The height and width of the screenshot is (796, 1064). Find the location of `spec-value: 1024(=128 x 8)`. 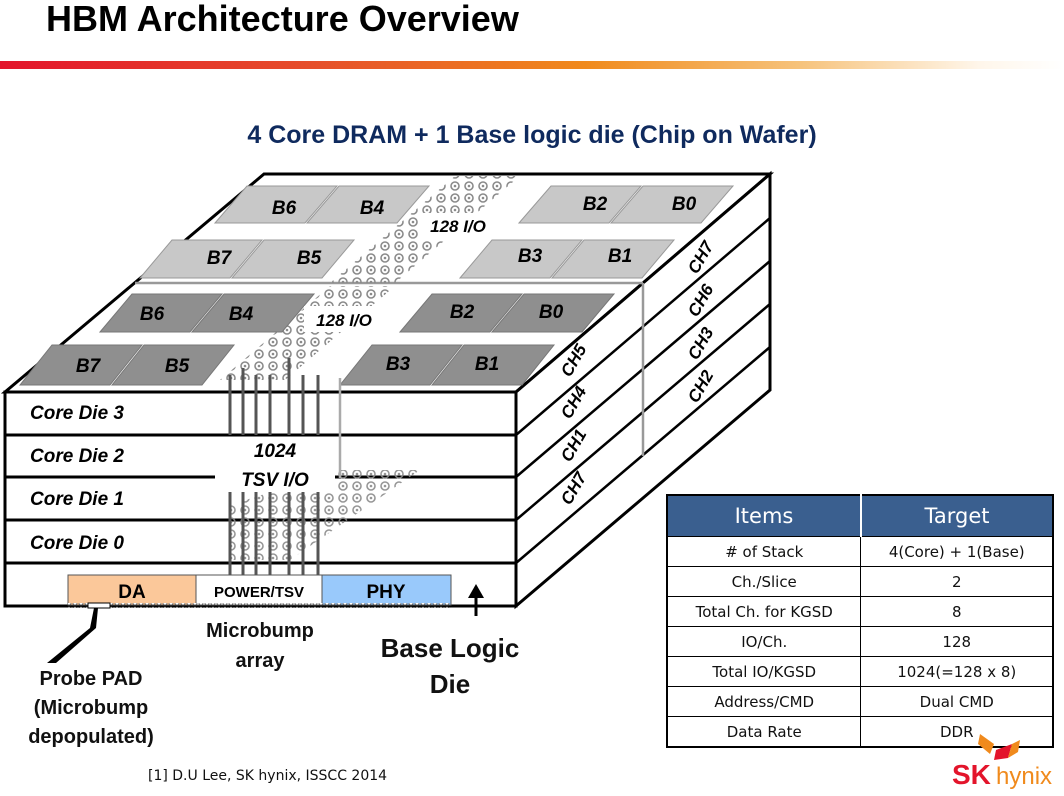

spec-value: 1024(=128 x 8) is located at coordinates (957, 671).